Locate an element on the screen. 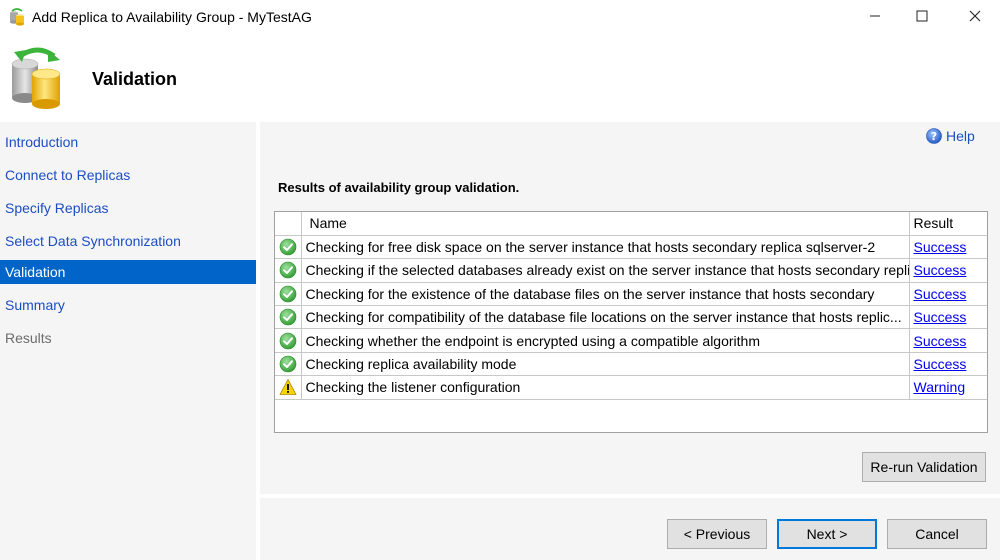  nav-item-results: Results is located at coordinates (28, 338).